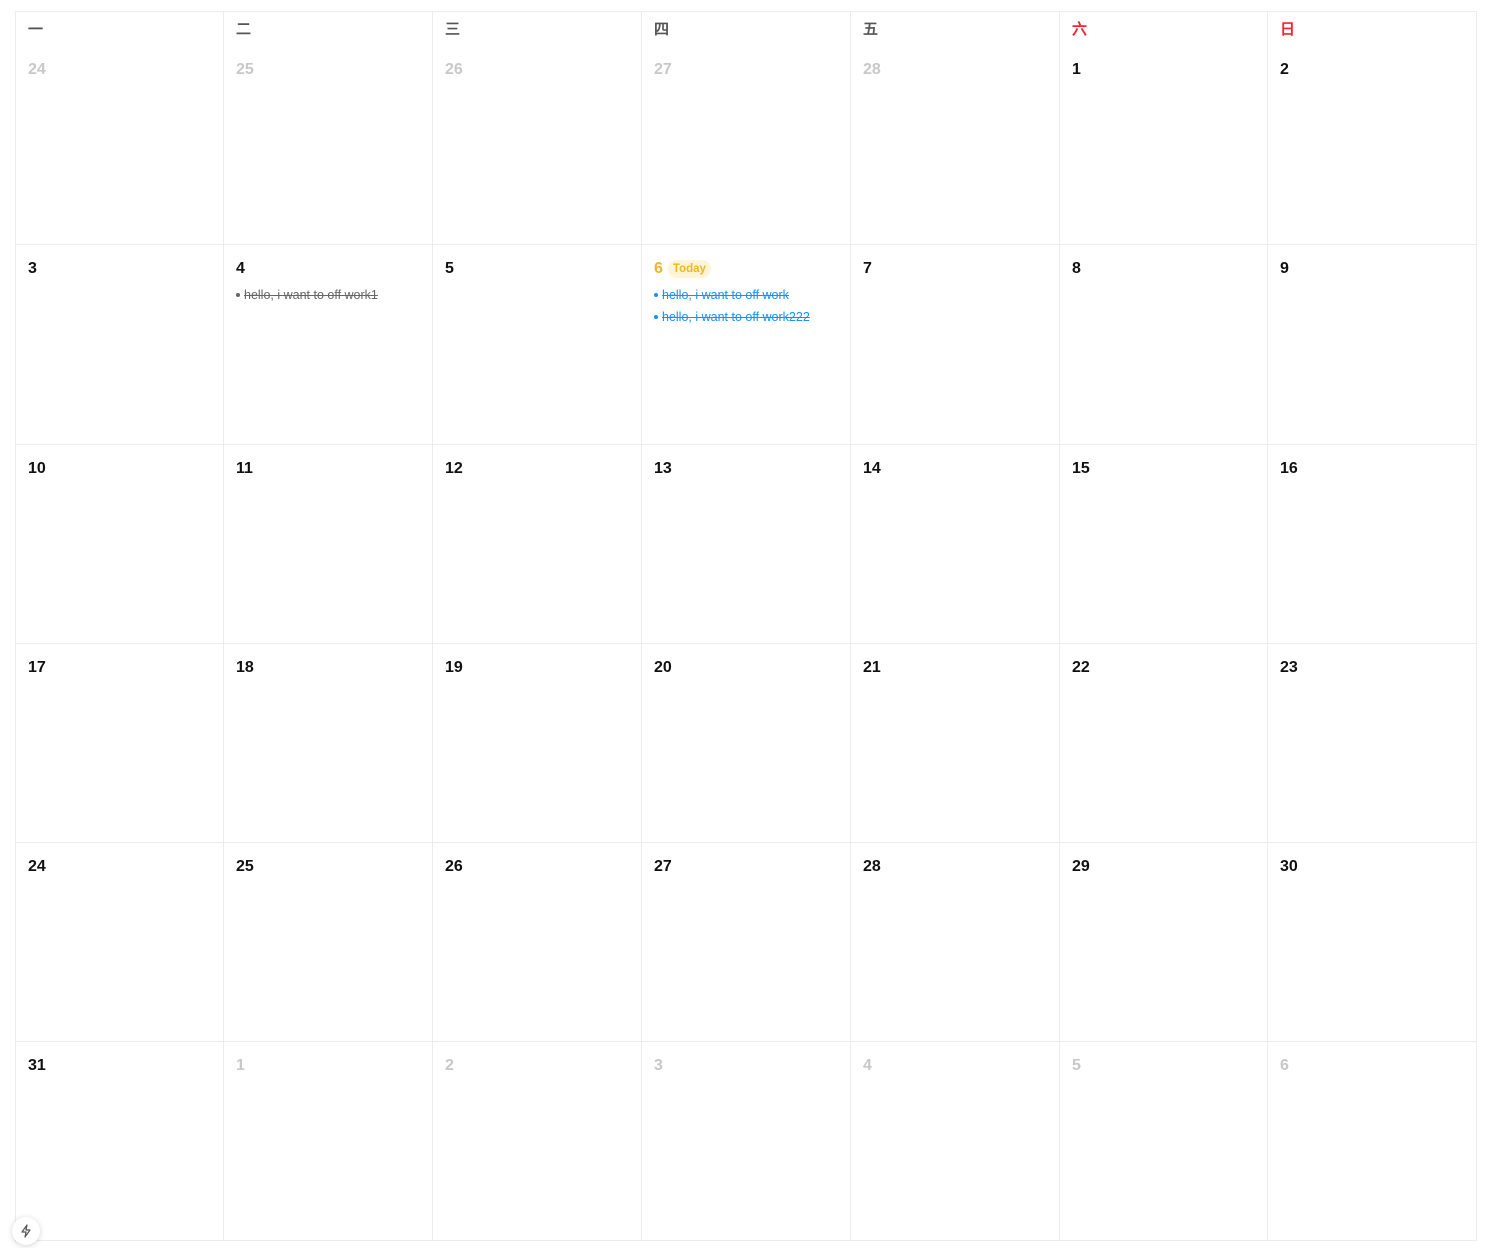  I want to click on day-cell: 31, so click(120, 1141).